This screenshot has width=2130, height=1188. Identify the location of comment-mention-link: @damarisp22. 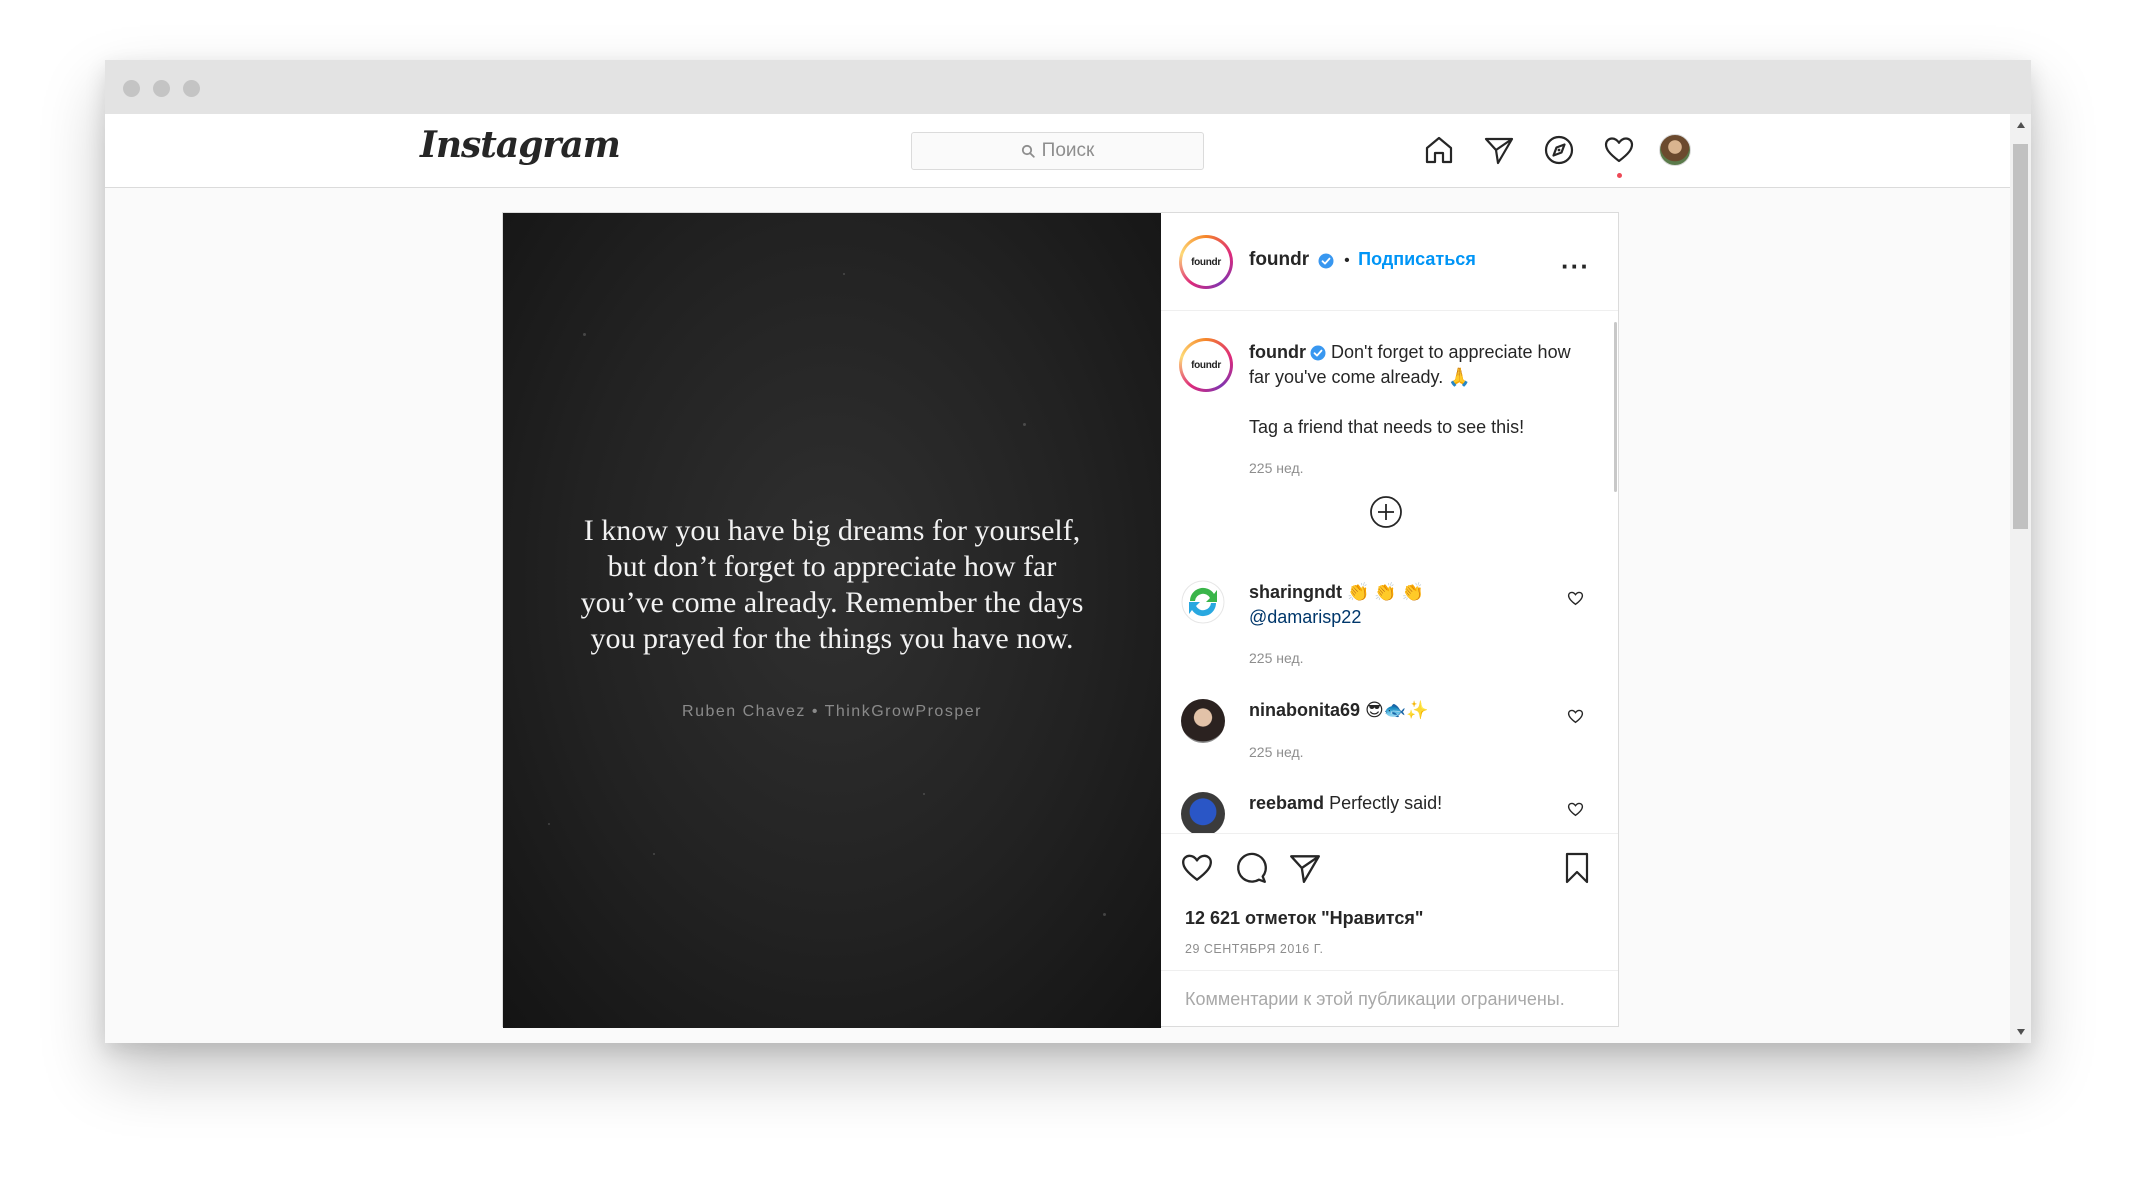
(1305, 617).